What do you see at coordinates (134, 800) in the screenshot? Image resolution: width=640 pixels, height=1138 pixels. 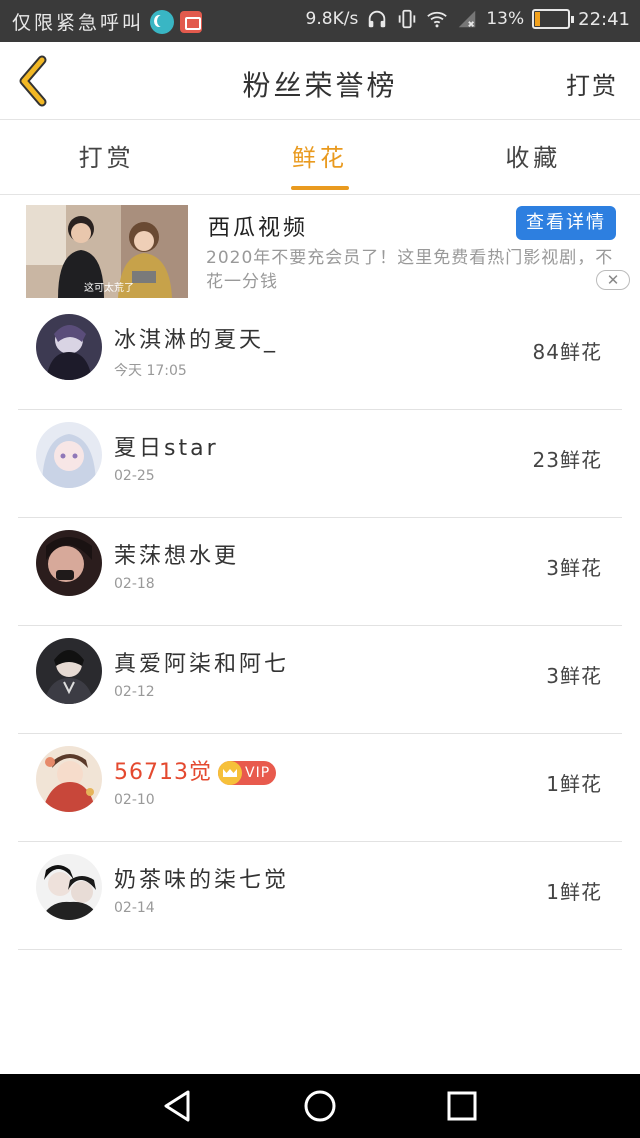 I see `fan-date: 02-10` at bounding box center [134, 800].